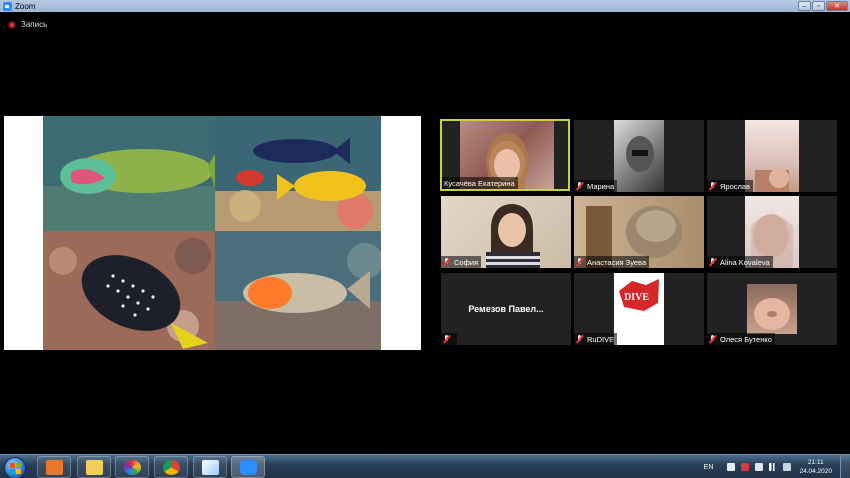 This screenshot has height=478, width=850. I want to click on taskbar-chrome, so click(171, 467).